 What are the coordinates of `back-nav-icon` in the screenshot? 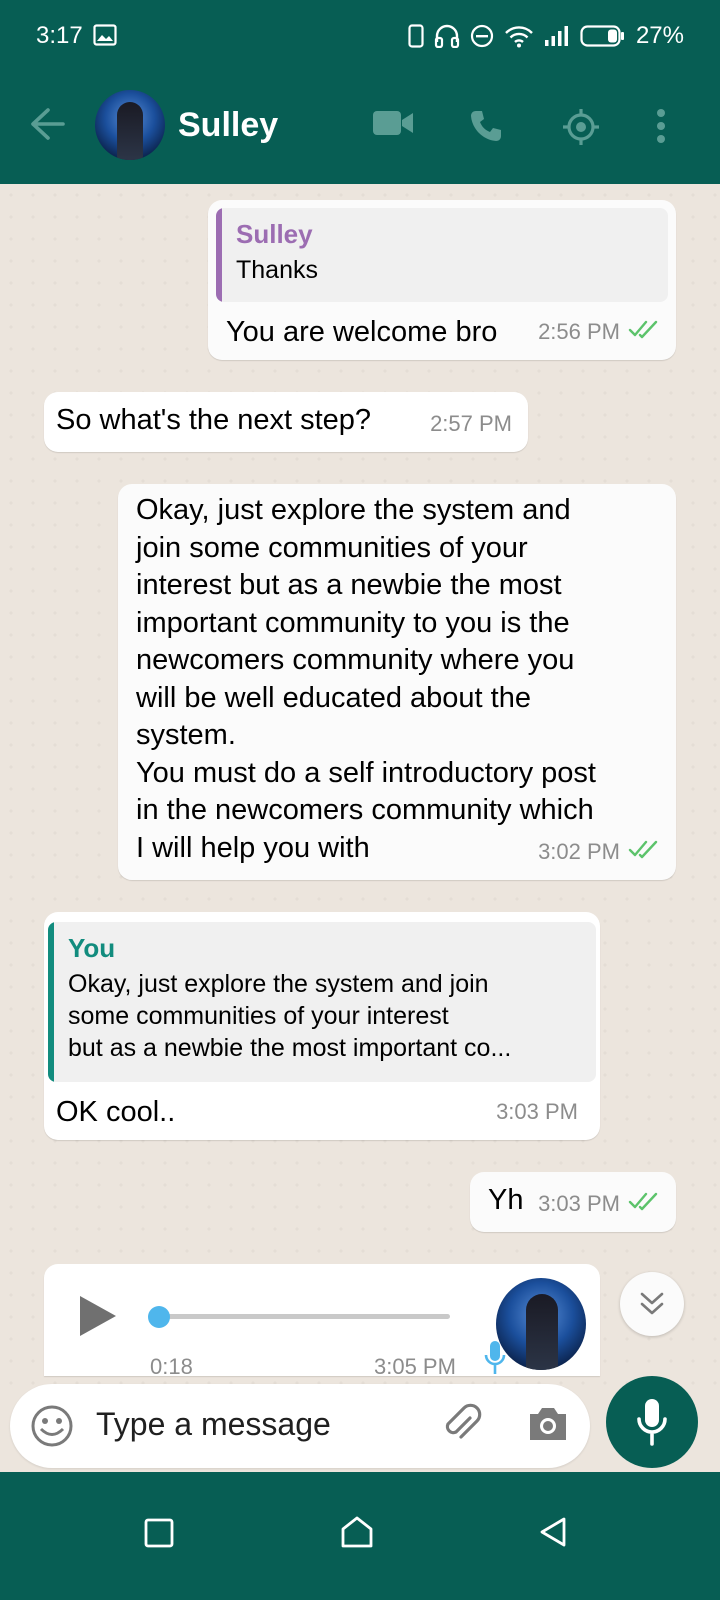 It's located at (553, 1534).